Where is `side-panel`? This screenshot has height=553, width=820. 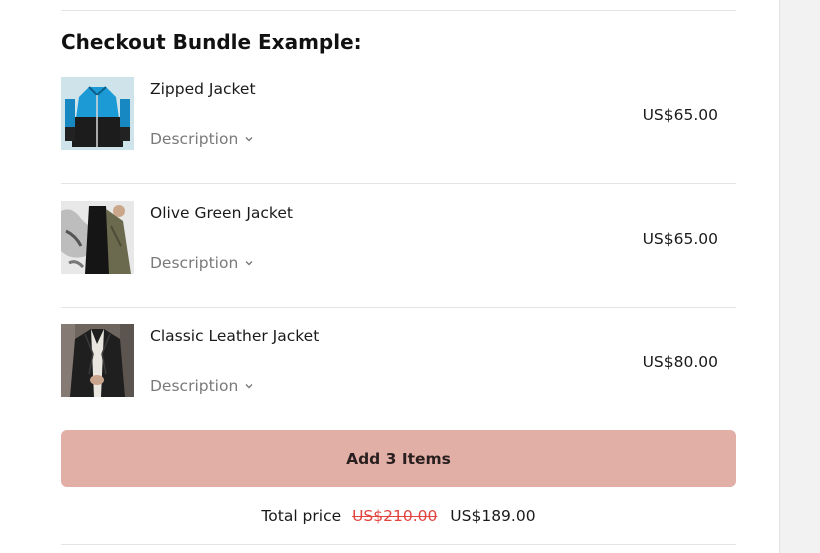 side-panel is located at coordinates (799, 276).